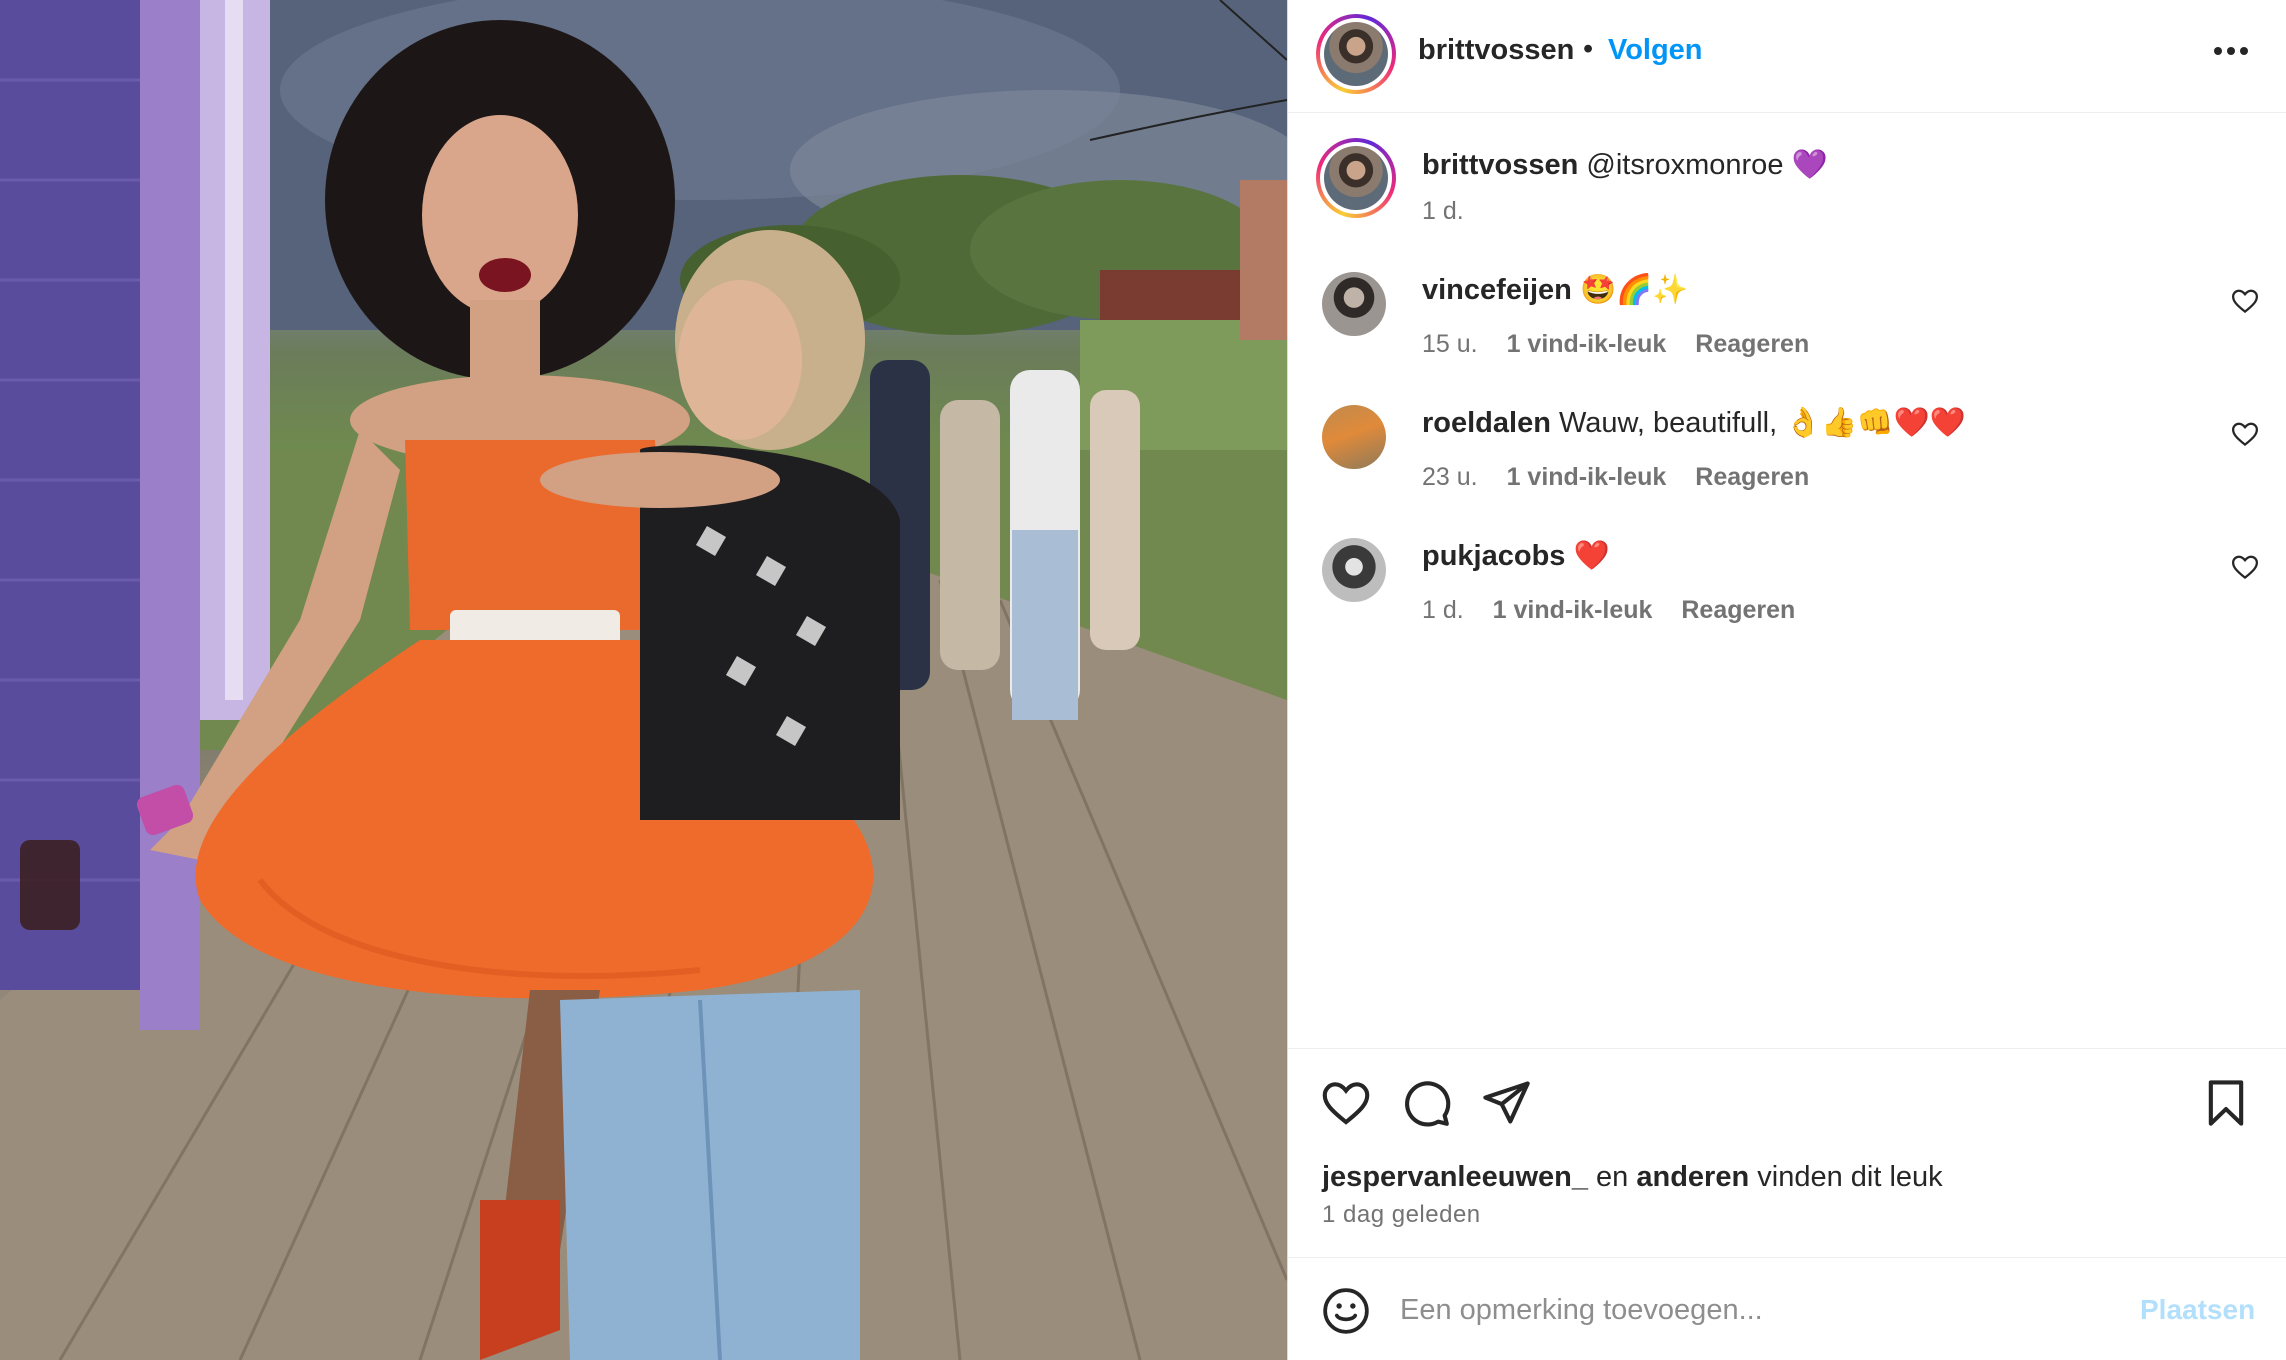  Describe the element at coordinates (1591, 556) in the screenshot. I see `comment-text: ❤️` at that location.